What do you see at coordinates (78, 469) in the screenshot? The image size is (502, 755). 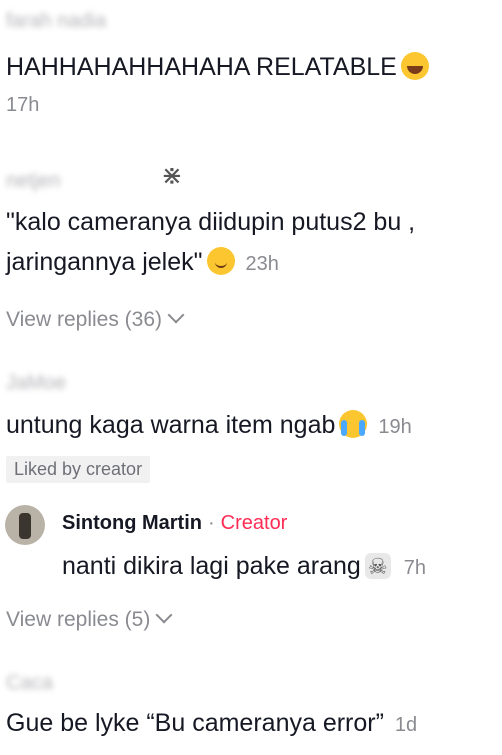 I see `liked-by-creator-badge: Liked by creator` at bounding box center [78, 469].